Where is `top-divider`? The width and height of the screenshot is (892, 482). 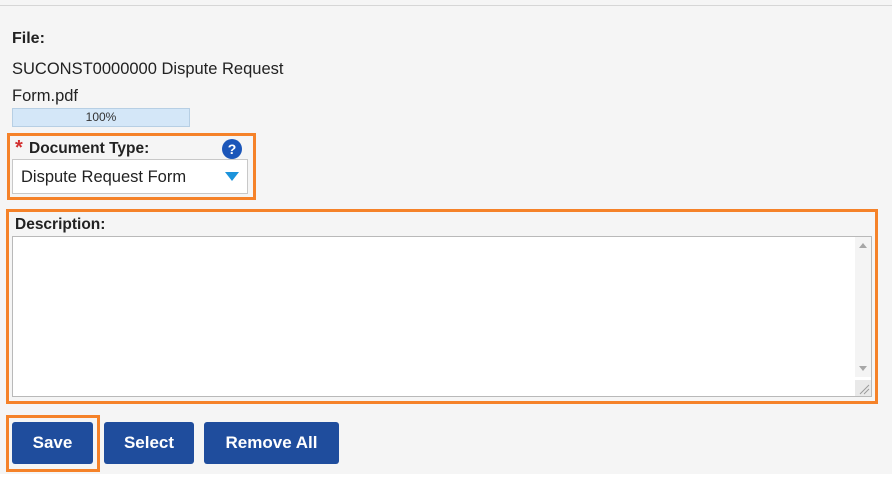 top-divider is located at coordinates (446, 5).